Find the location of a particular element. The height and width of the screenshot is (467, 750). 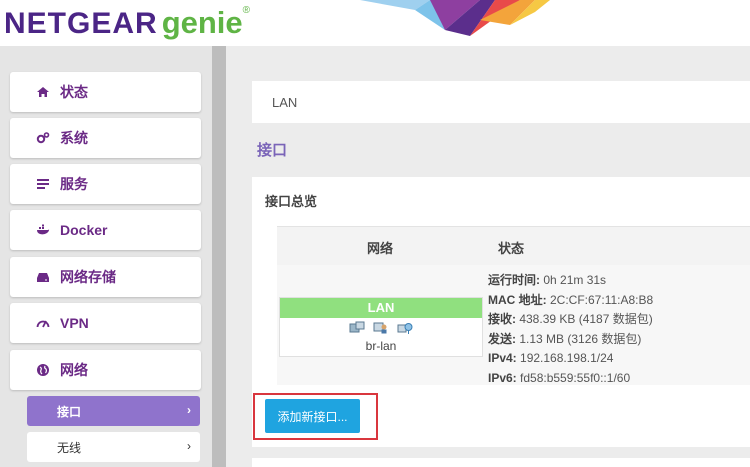

status-line-ipv6: IPv6: fd58:b559:55f0::1/60 is located at coordinates (559, 377).